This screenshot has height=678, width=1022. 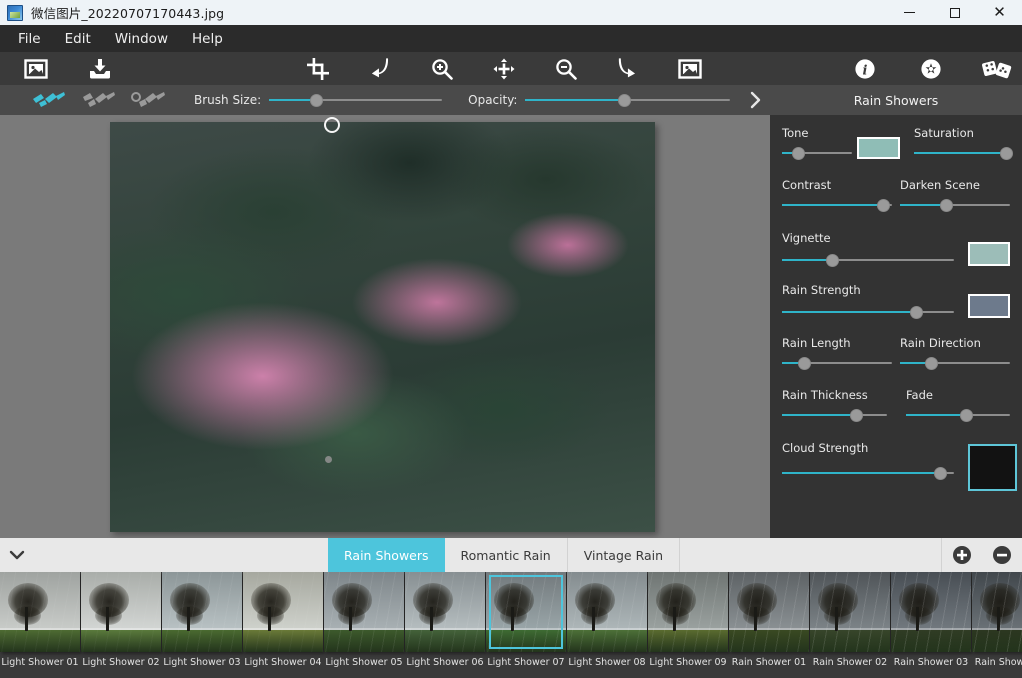 I want to click on param-row-contrast-darken: Contrast Darken Scene, so click(x=896, y=202).